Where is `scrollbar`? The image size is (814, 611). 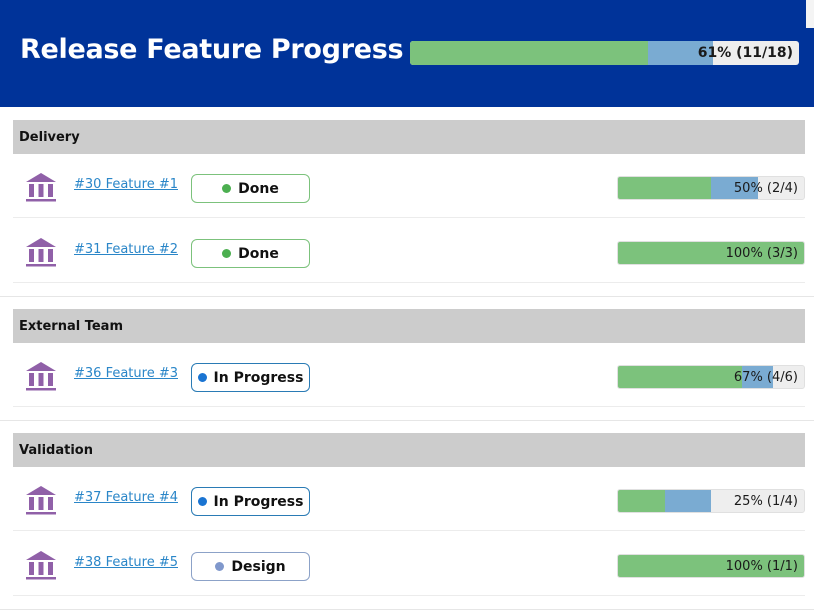
scrollbar is located at coordinates (810, 14).